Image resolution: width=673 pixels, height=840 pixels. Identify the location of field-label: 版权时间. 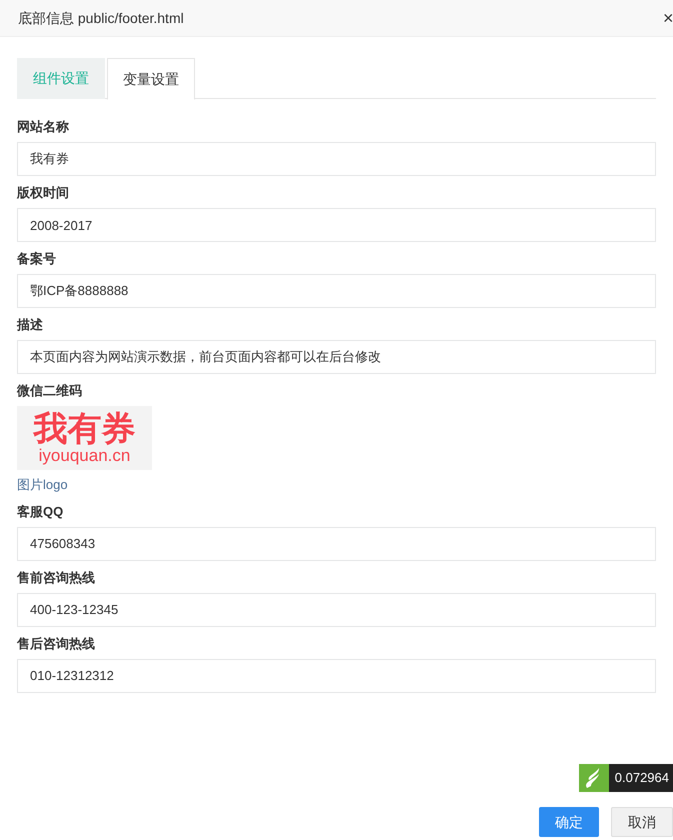
(43, 193).